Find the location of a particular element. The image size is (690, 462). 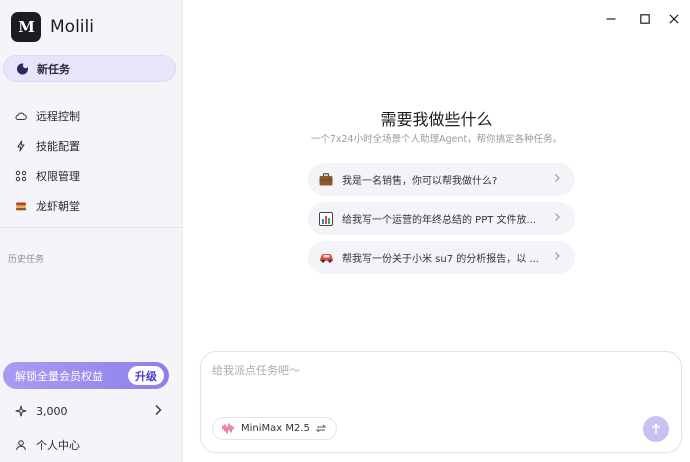

minimize-icon is located at coordinates (611, 19).